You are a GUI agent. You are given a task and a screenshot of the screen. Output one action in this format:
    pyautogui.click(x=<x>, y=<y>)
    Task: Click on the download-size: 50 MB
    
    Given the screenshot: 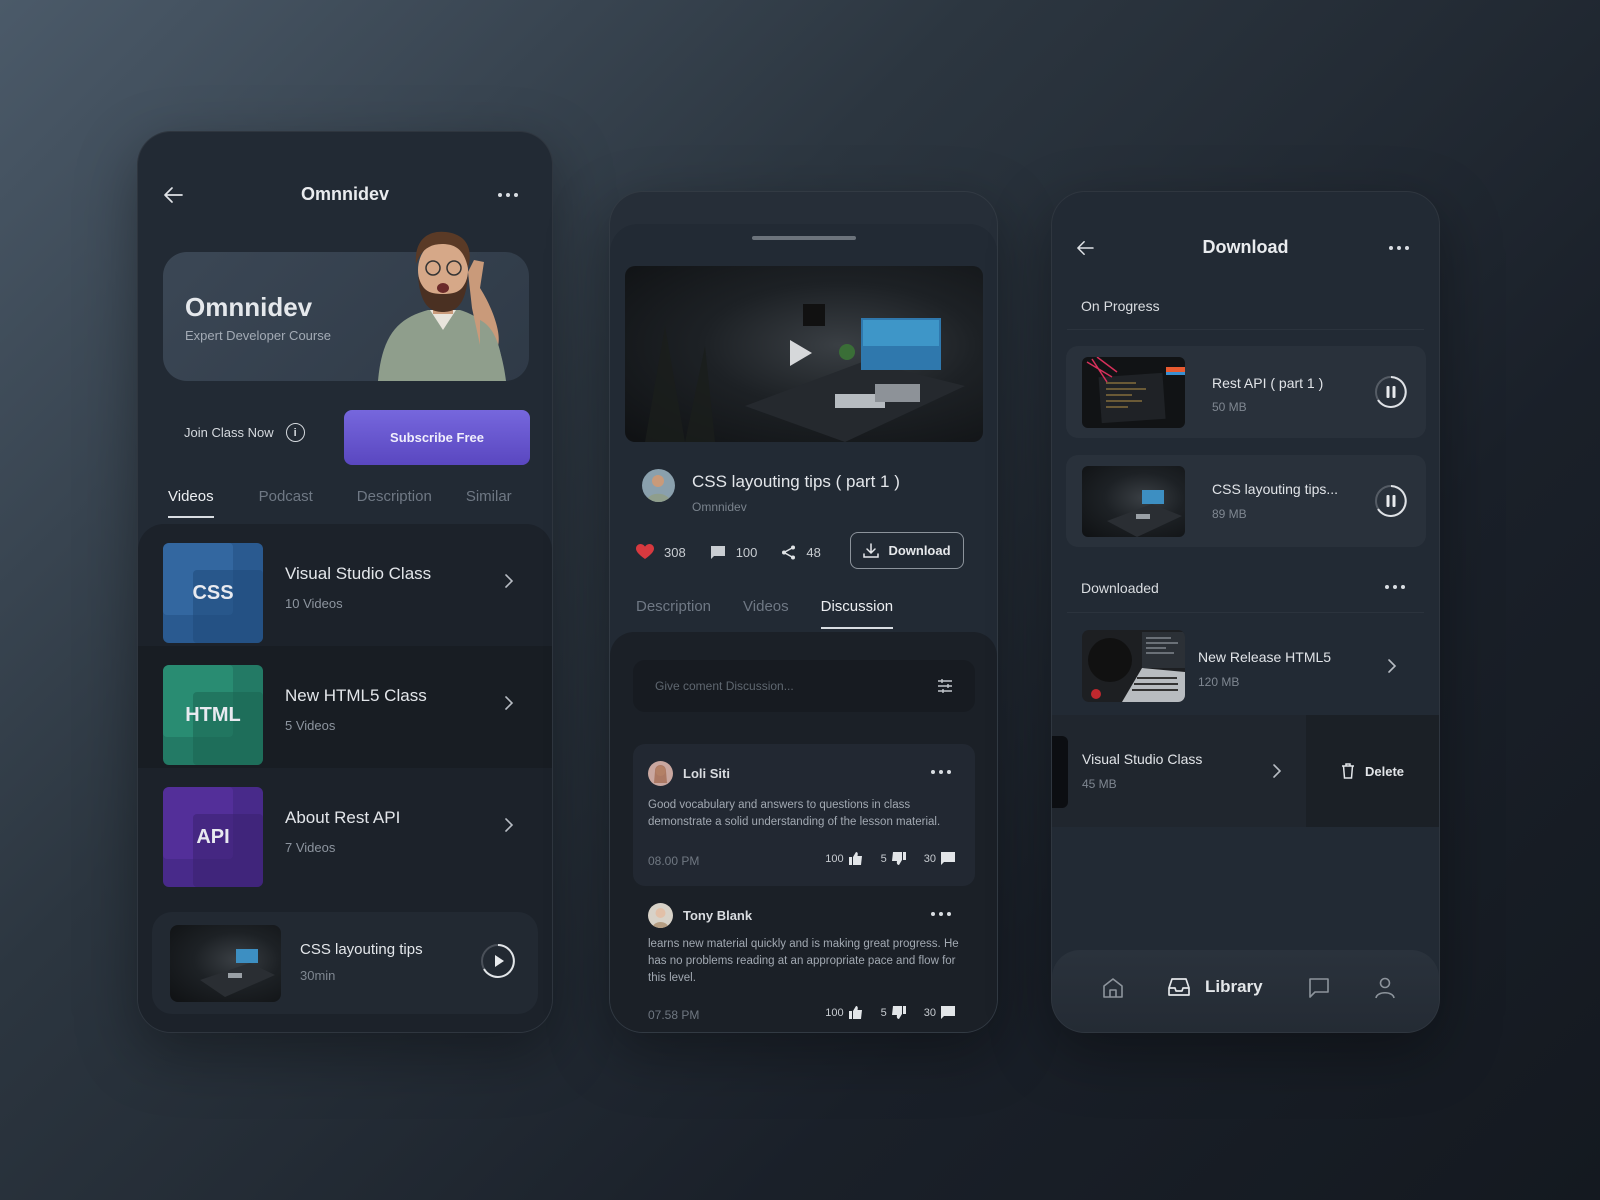 What is the action you would take?
    pyautogui.click(x=1229, y=407)
    